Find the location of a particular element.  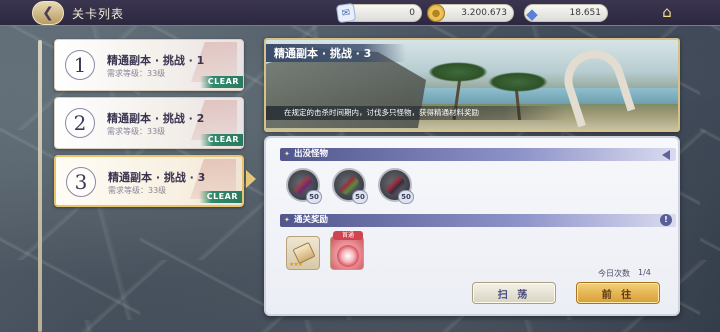

reward-stars: ★★★ is located at coordinates (296, 264).